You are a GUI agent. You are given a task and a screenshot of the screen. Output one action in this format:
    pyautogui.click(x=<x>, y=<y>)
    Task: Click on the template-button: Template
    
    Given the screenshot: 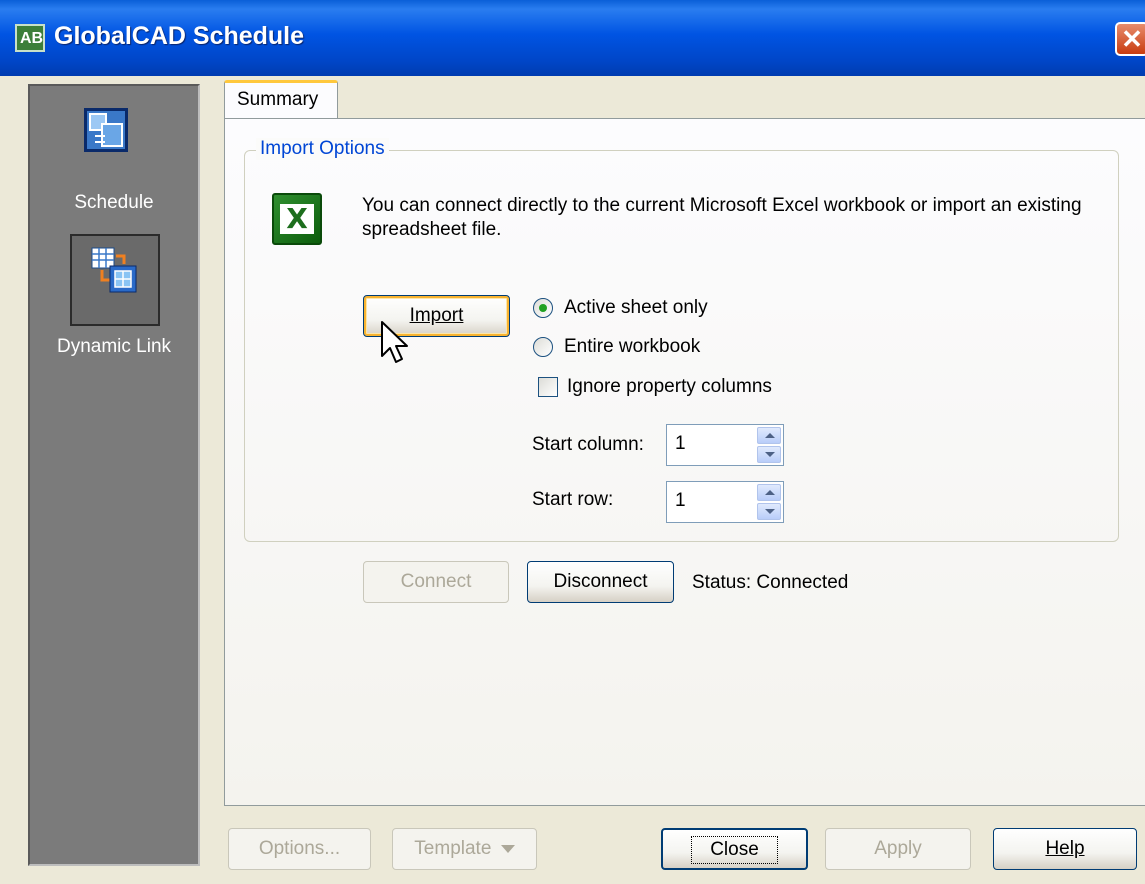 What is the action you would take?
    pyautogui.click(x=464, y=849)
    